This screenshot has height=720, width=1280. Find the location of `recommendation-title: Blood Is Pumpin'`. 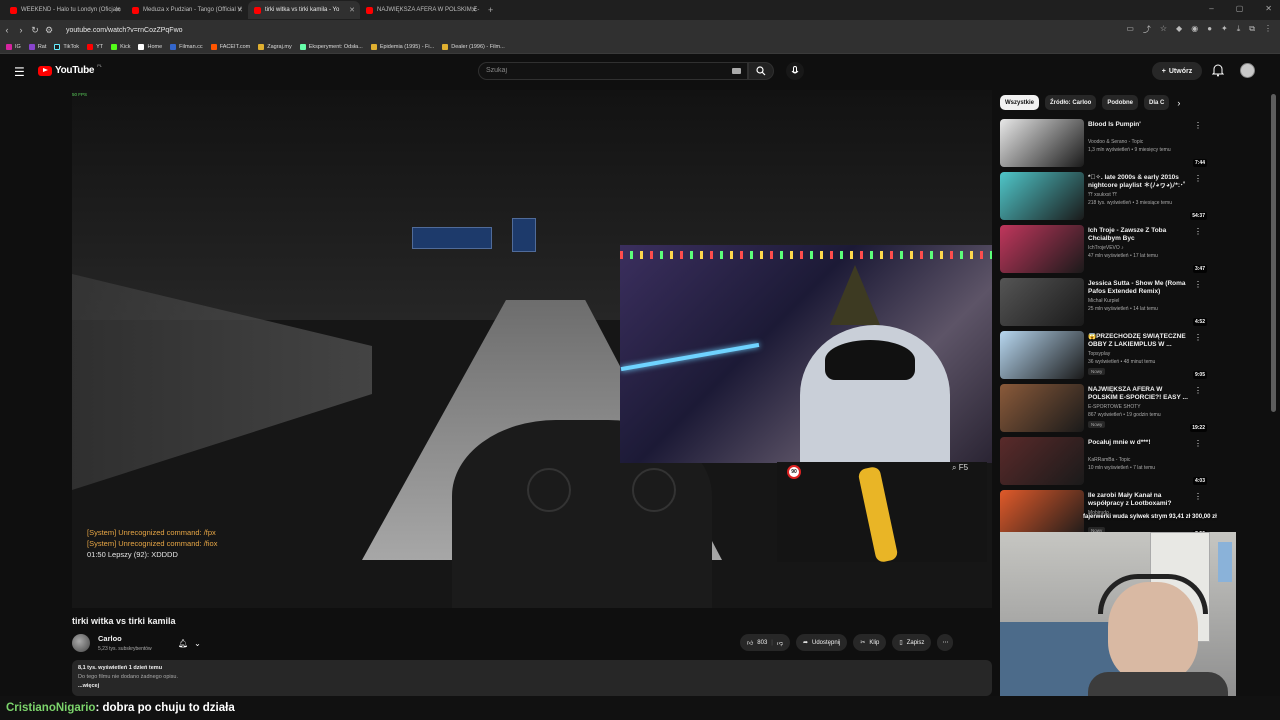

recommendation-title: Blood Is Pumpin' is located at coordinates (1138, 125).